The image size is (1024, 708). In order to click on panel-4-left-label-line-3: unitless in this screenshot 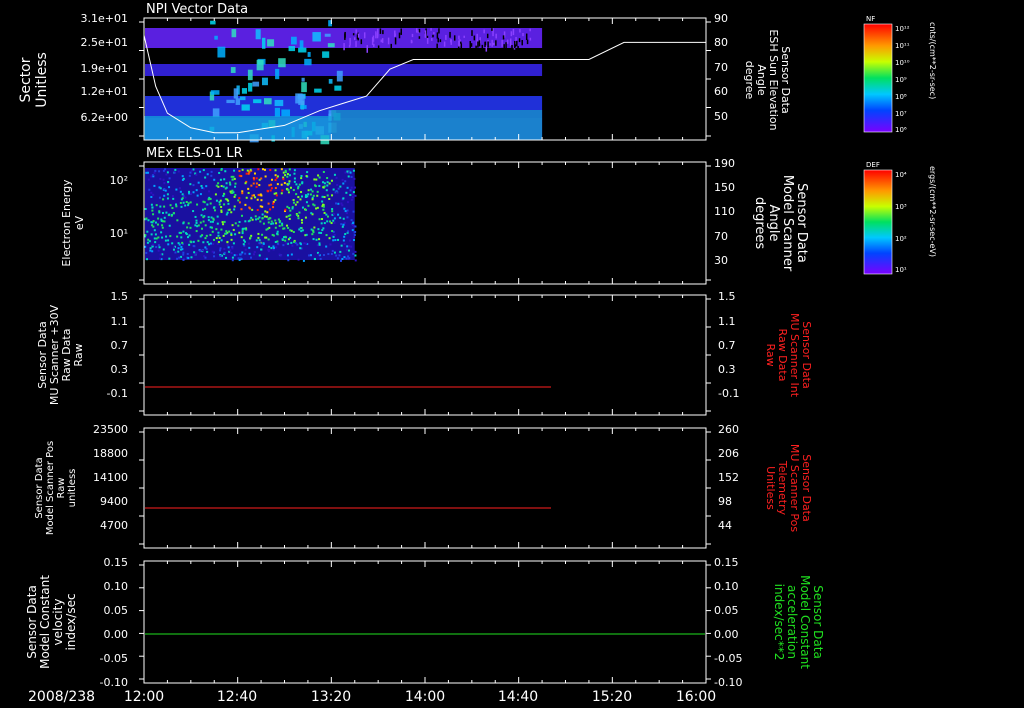, I will do `click(72, 488)`.